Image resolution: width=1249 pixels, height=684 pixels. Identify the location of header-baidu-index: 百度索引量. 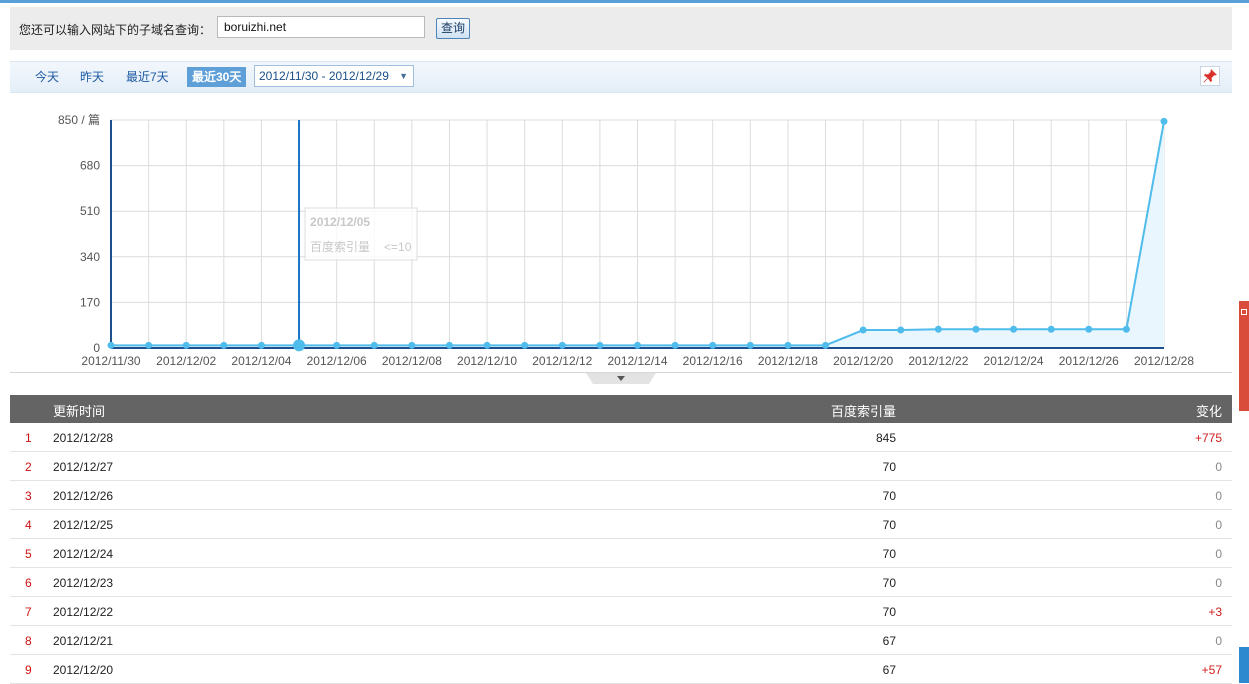
(863, 410).